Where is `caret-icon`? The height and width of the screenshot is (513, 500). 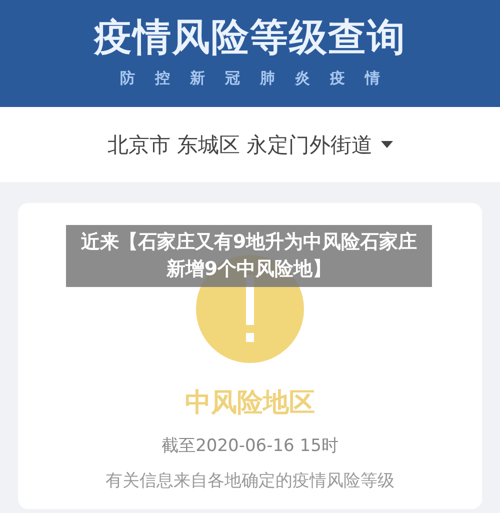 caret-icon is located at coordinates (386, 144).